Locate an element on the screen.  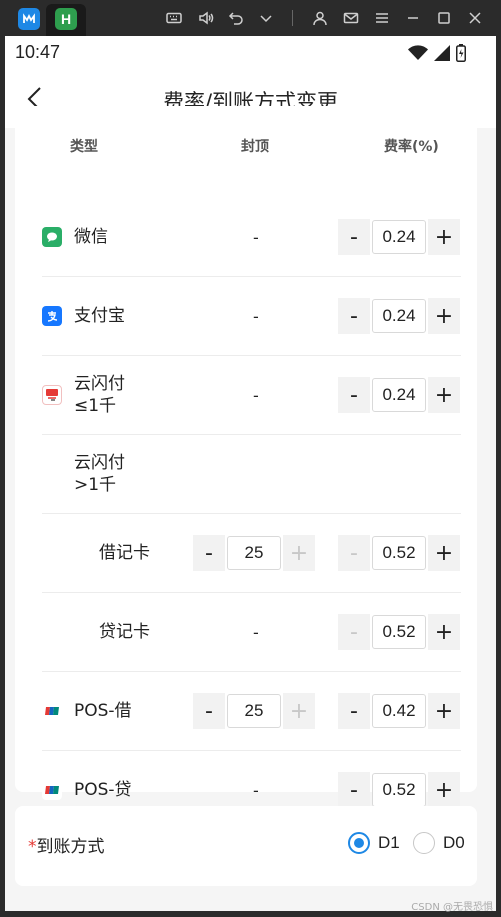
rate-row-wechat: 微信 - - 0.24 + is located at coordinates (251, 237).